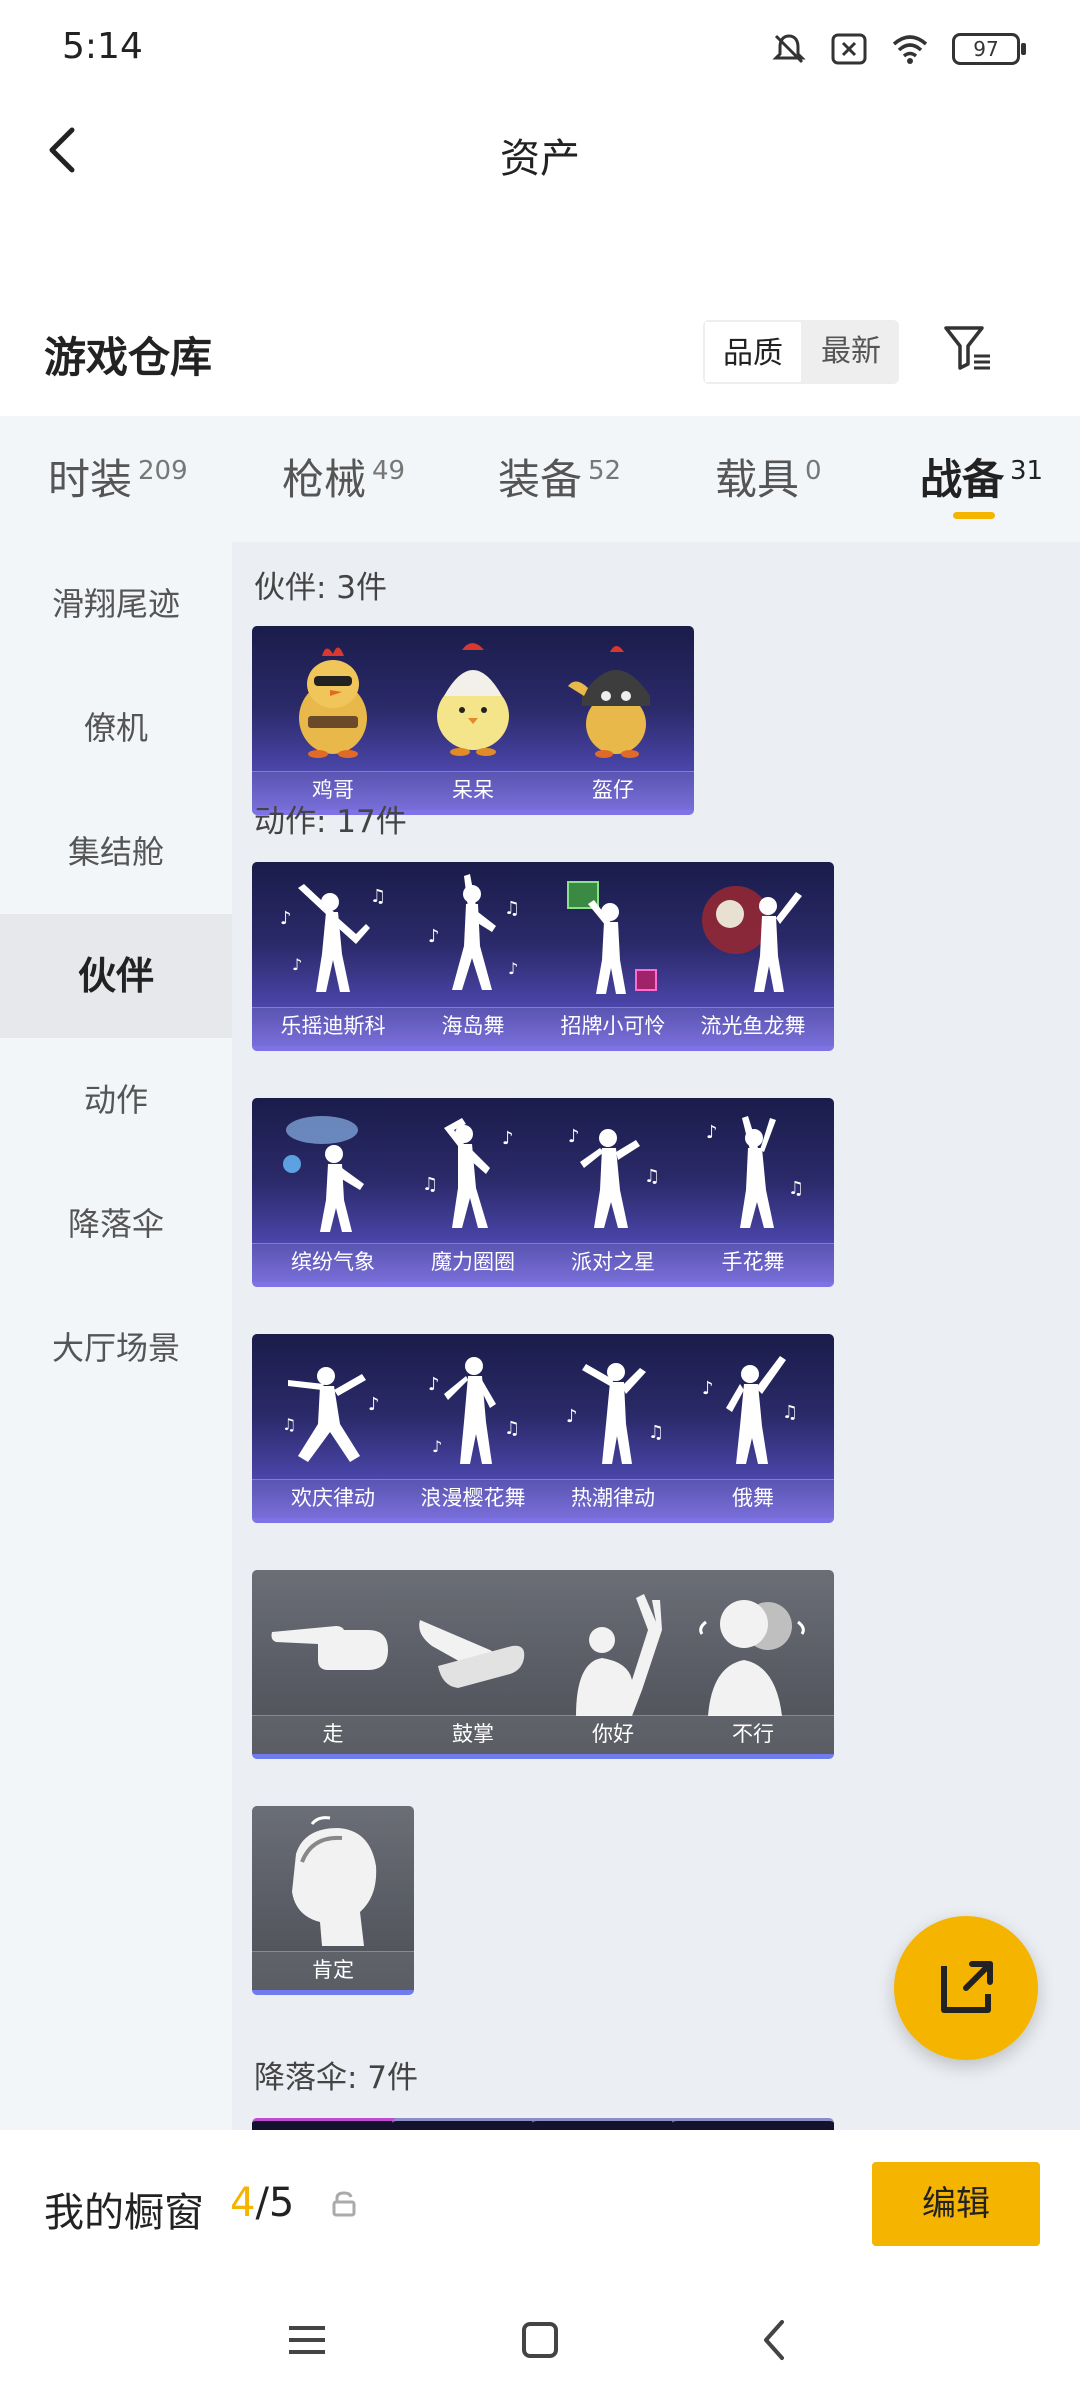 This screenshot has height=2400, width=1080. Describe the element at coordinates (753, 956) in the screenshot. I see `item-card: 流光鱼龙舞` at that location.